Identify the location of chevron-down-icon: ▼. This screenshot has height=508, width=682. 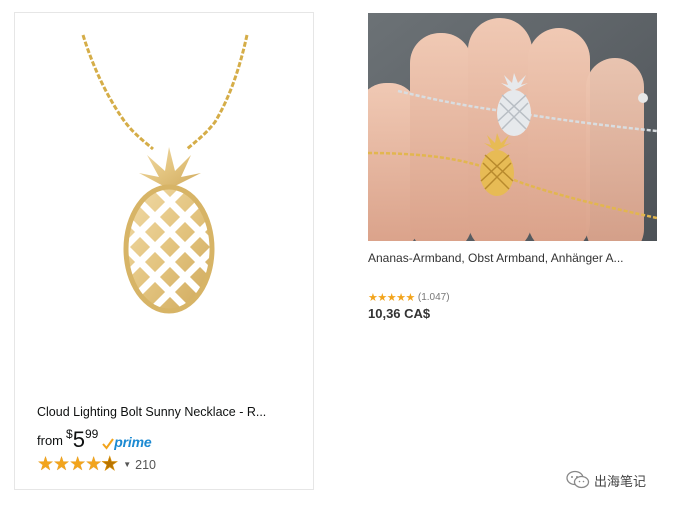
(127, 464).